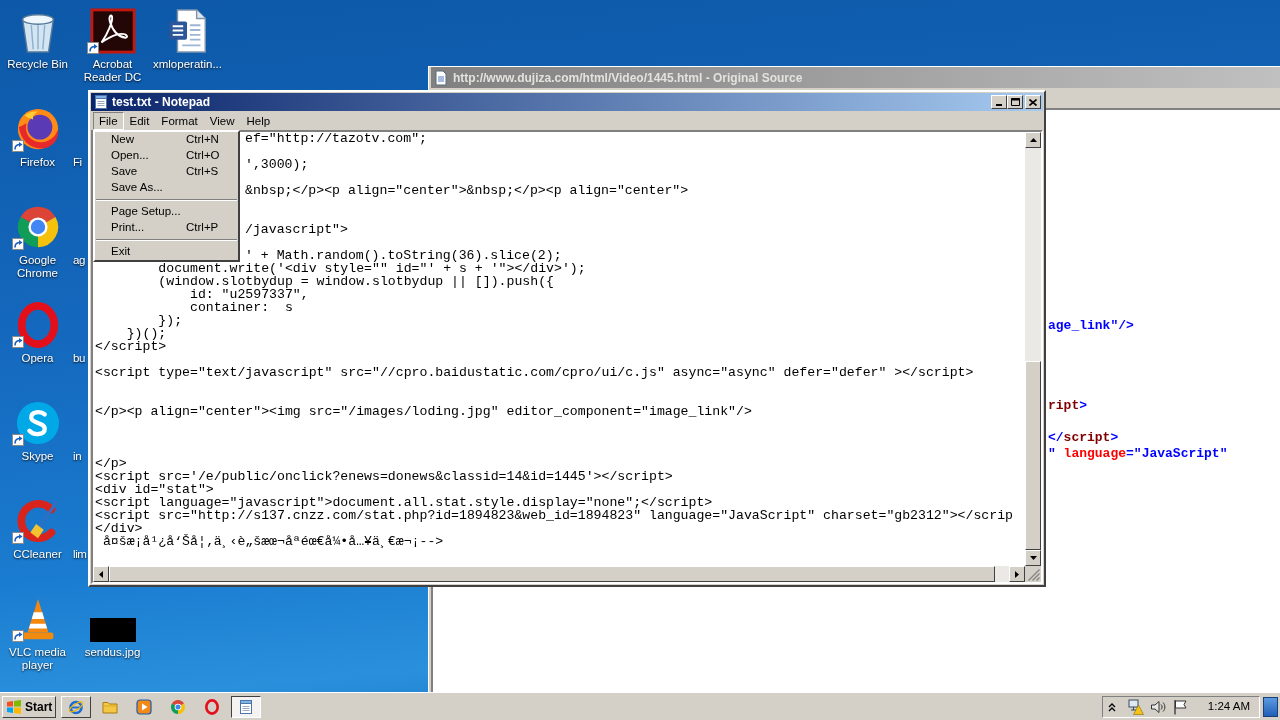 Image resolution: width=1280 pixels, height=720 pixels. What do you see at coordinates (1179, 706) in the screenshot?
I see `flag-icon` at bounding box center [1179, 706].